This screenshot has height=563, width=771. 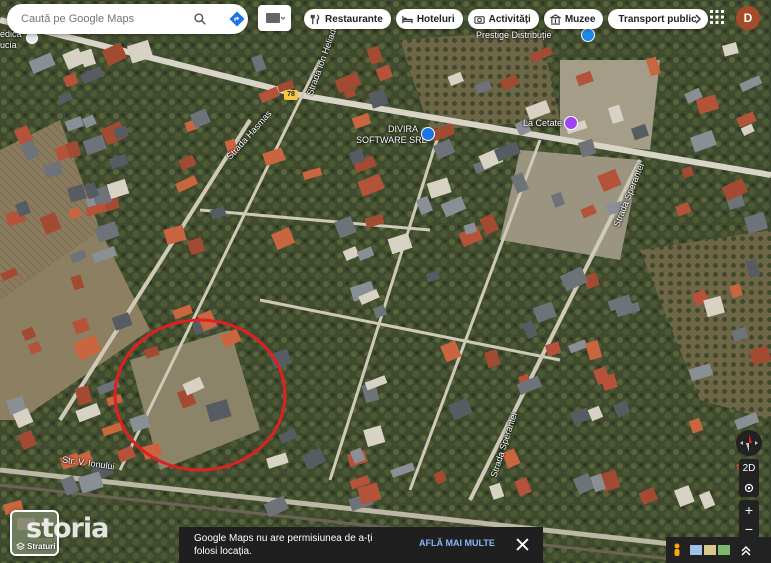 I want to click on target-icon, so click(x=749, y=487).